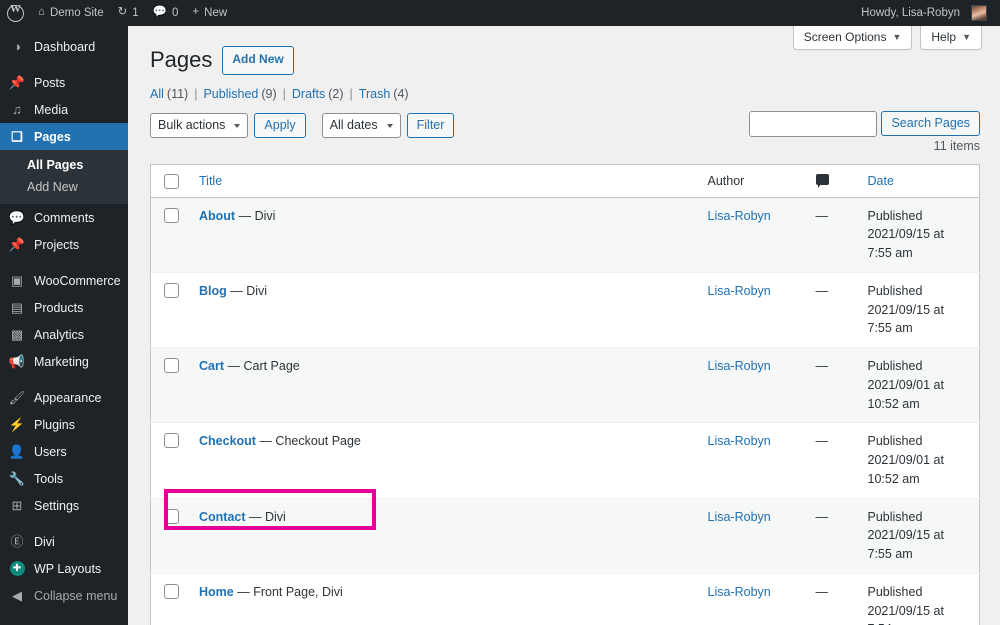 The width and height of the screenshot is (1000, 625). I want to click on wordpress-logo-menu, so click(15, 13).